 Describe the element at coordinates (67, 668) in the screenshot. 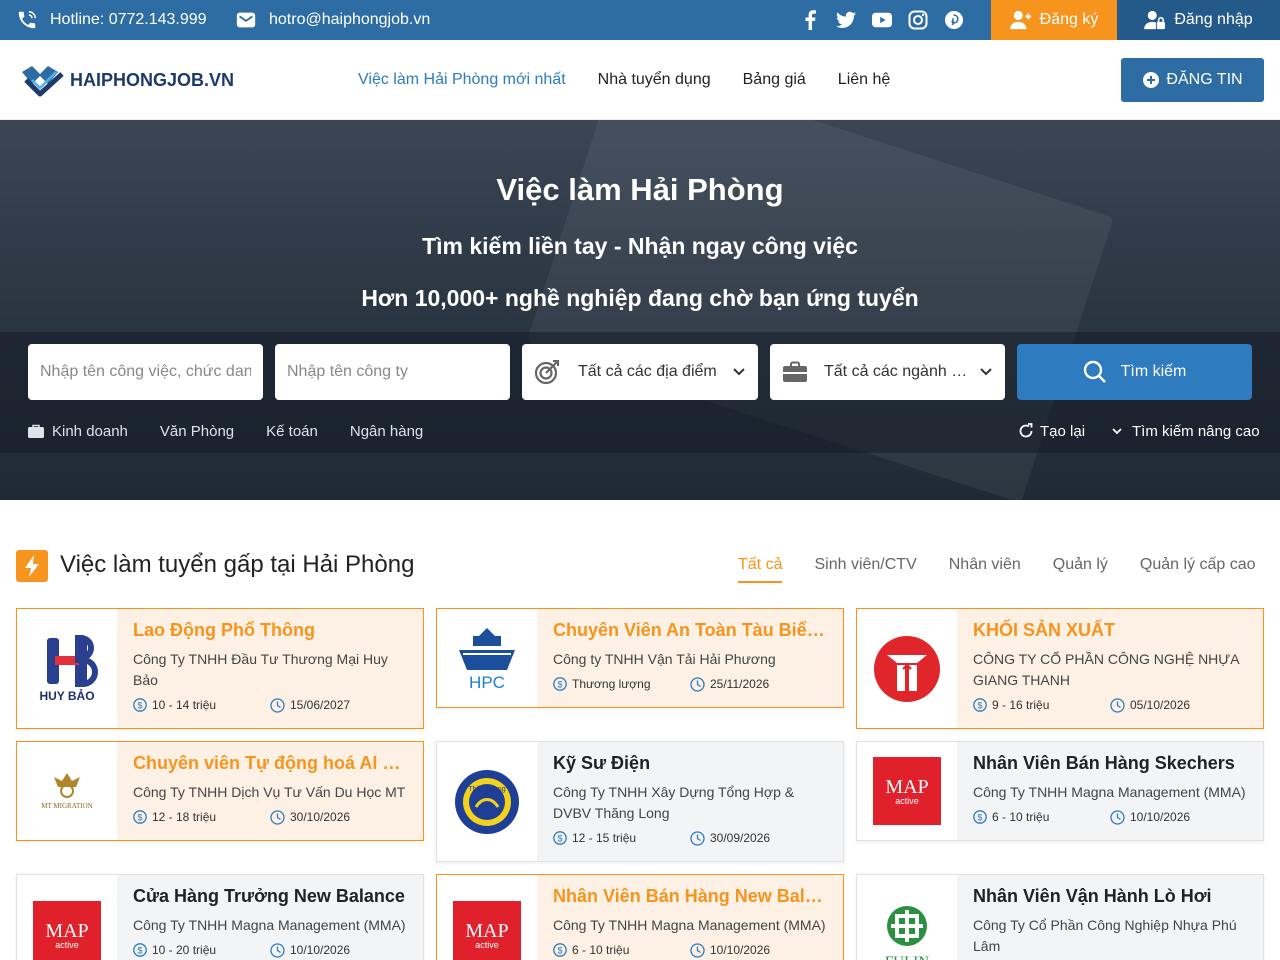

I see `company-logo: HUY BẢO` at that location.